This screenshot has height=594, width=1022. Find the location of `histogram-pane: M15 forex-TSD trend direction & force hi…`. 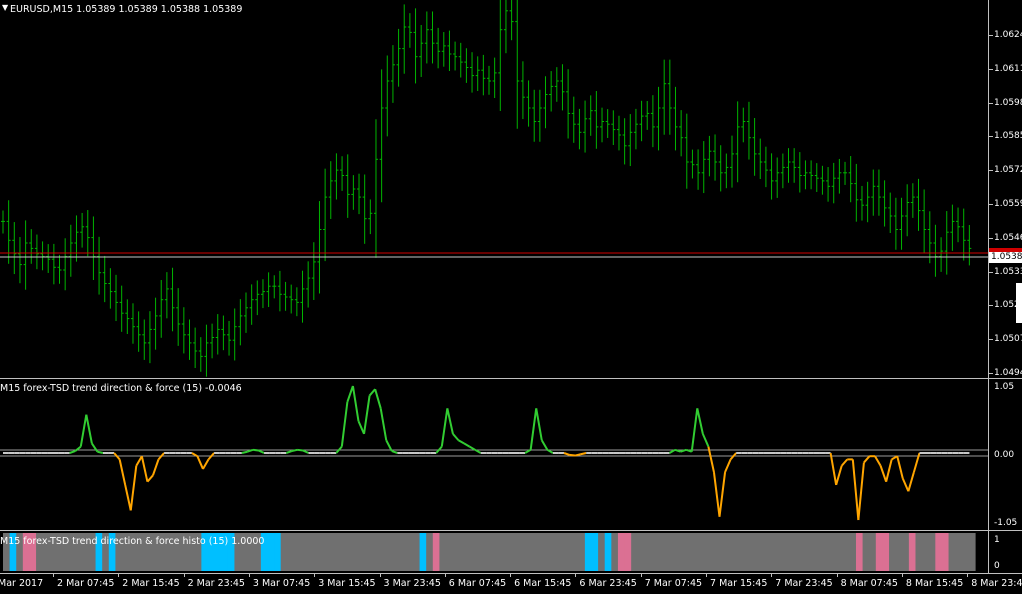

histogram-pane: M15 forex-TSD trend direction & force hi… is located at coordinates (494, 553).